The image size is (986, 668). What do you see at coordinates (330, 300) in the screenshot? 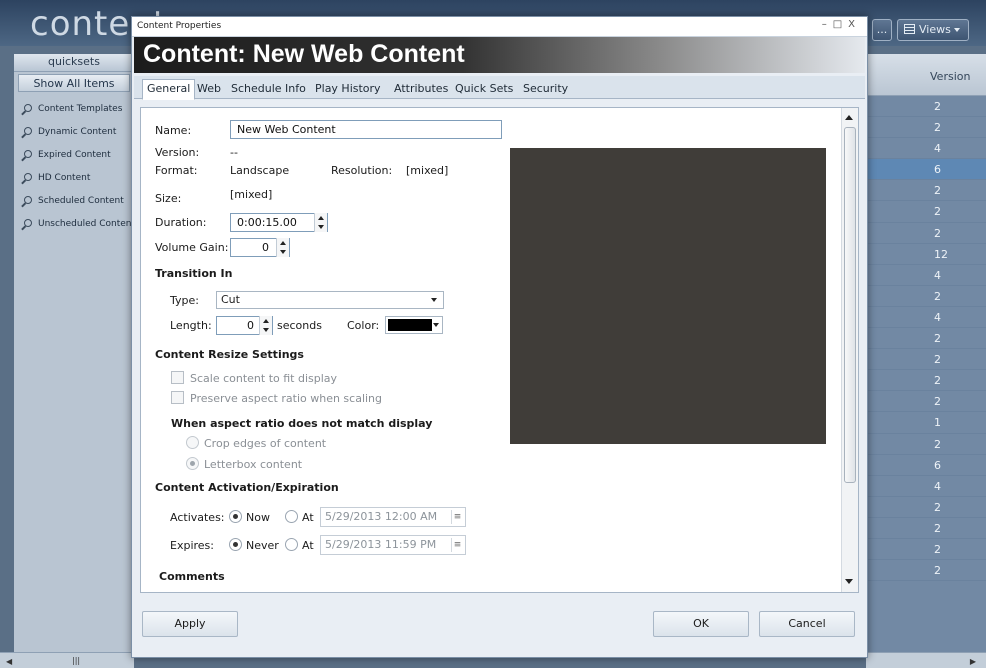
I see `transition-type-select: Cut` at bounding box center [330, 300].